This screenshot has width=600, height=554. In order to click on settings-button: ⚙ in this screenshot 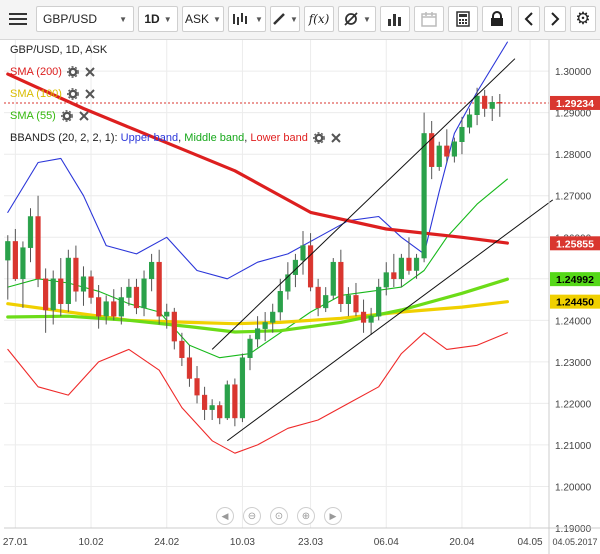, I will do `click(583, 19)`.